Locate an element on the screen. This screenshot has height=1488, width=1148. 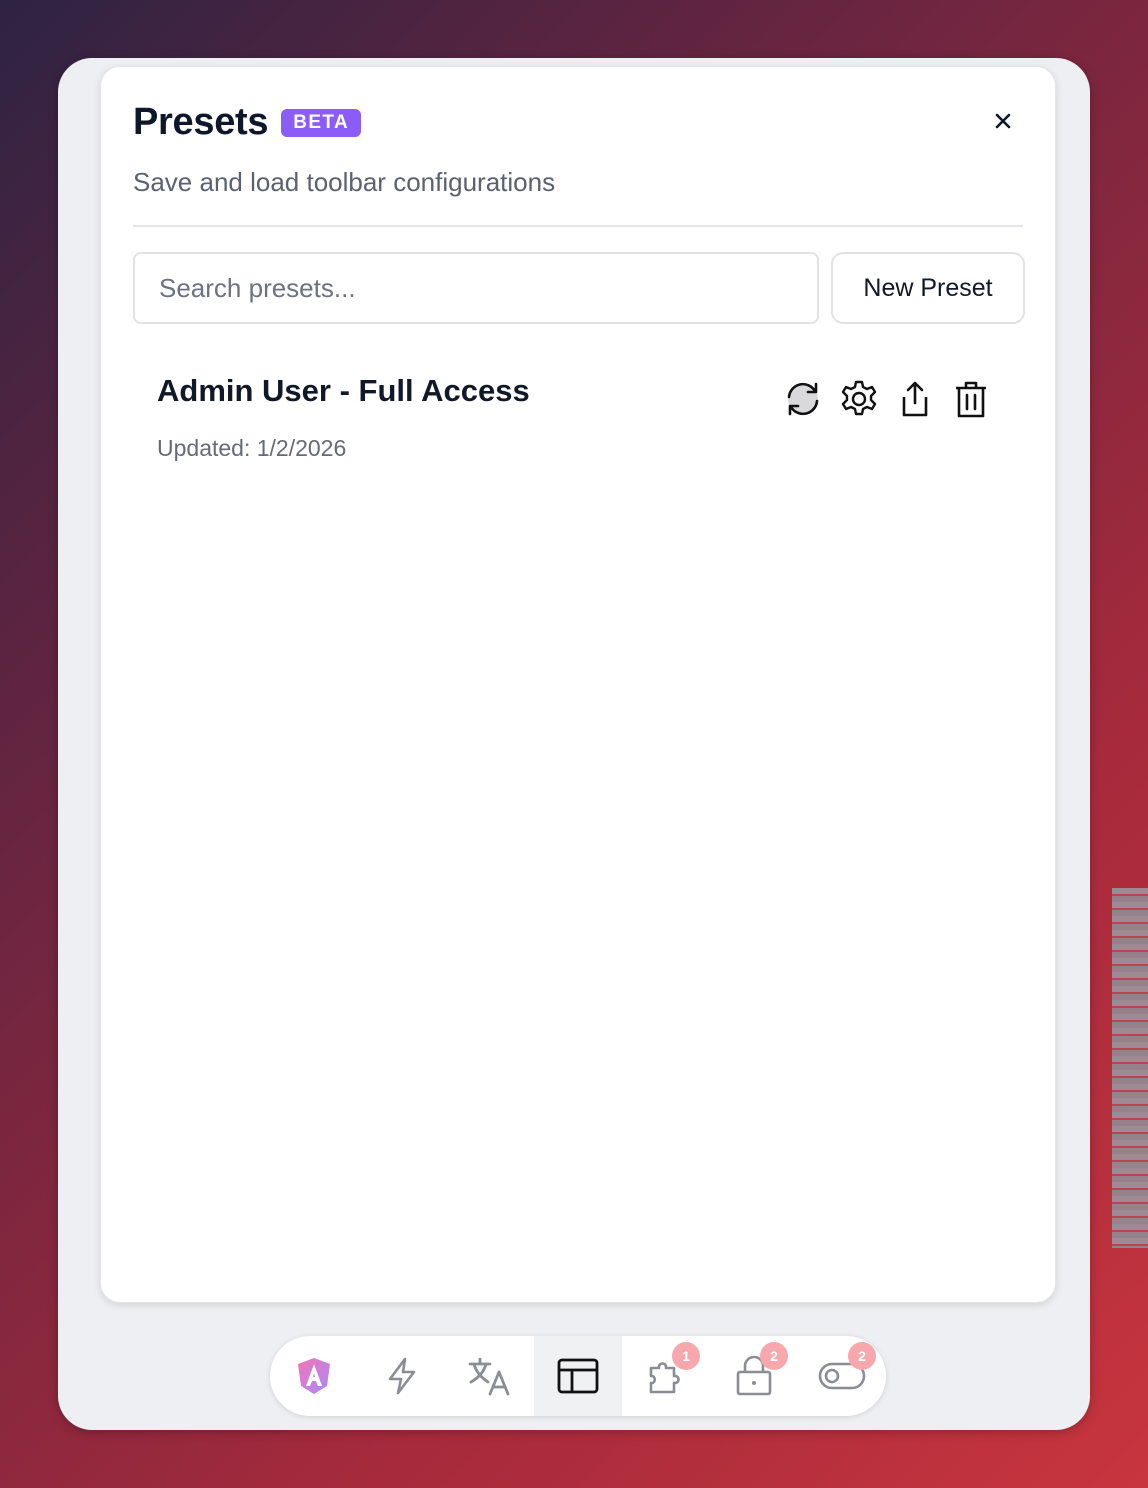
layout-icon is located at coordinates (578, 1376).